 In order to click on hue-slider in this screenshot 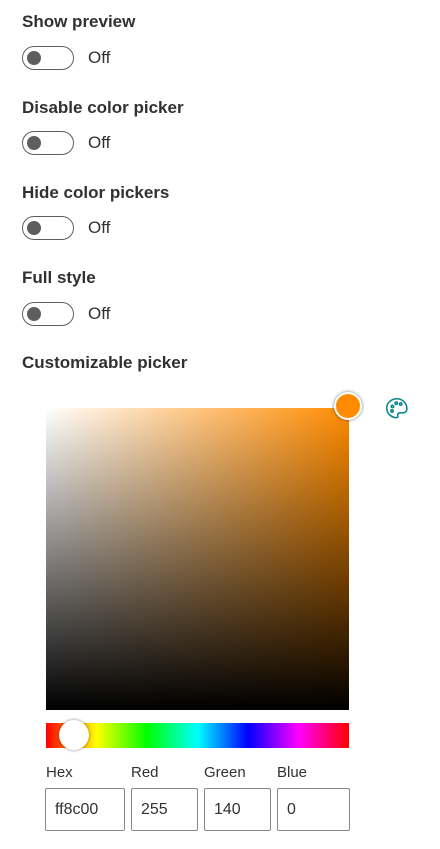, I will do `click(197, 735)`.